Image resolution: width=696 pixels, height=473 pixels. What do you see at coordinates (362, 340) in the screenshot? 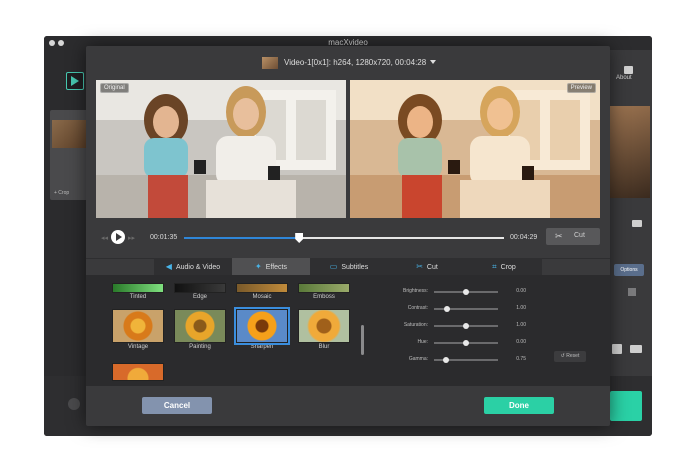
I see `effects-scrollbar` at bounding box center [362, 340].